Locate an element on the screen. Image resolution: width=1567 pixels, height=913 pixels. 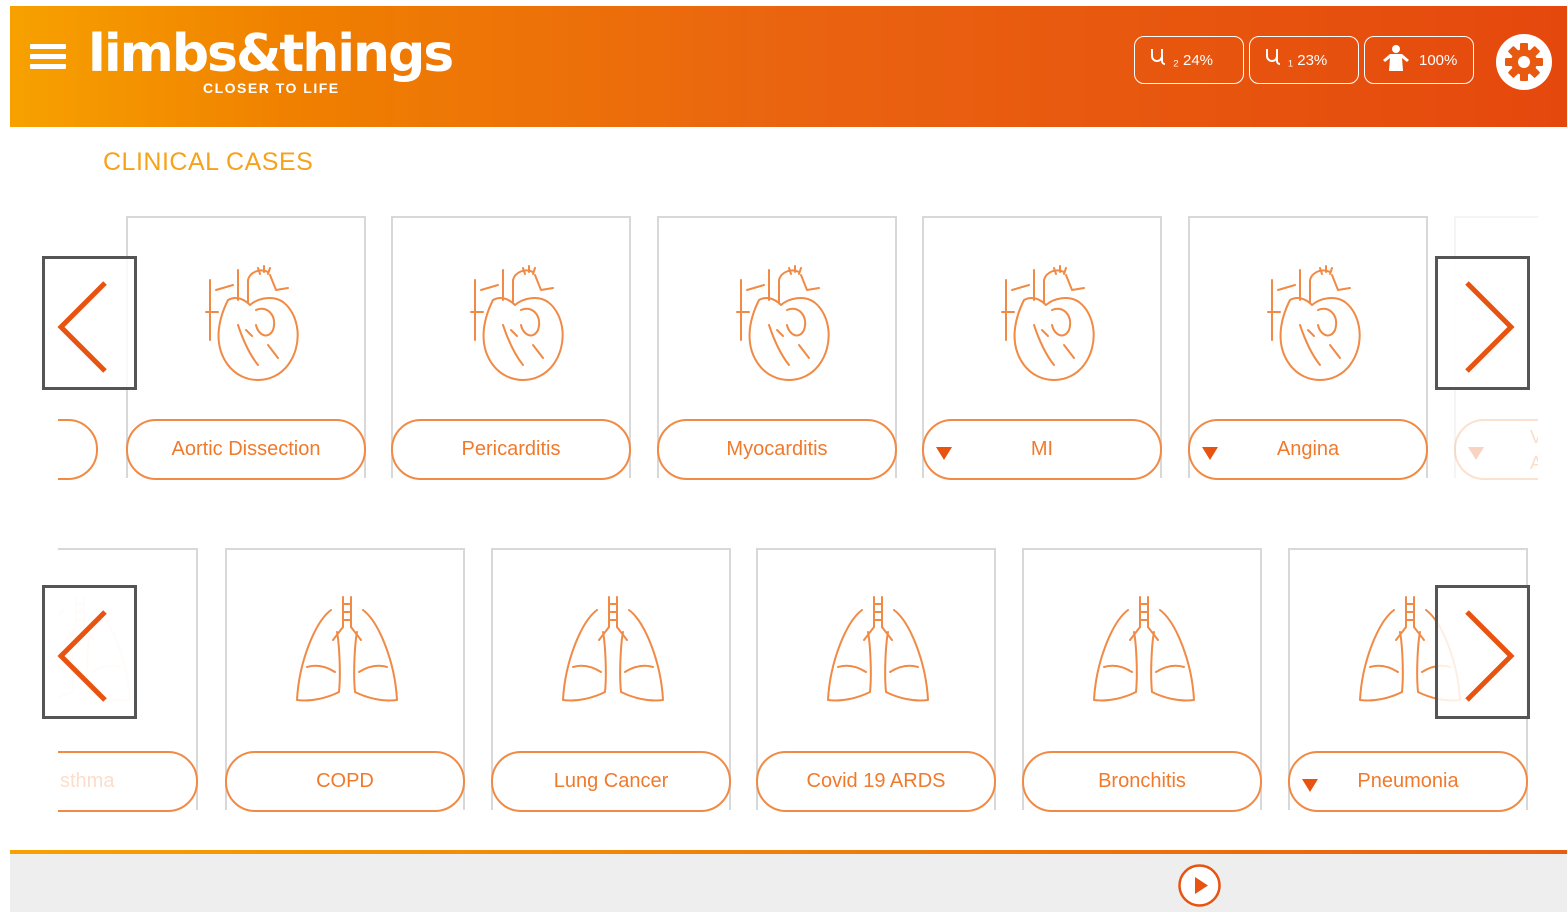
logo-main-text: limbs&things is located at coordinates (271, 54).